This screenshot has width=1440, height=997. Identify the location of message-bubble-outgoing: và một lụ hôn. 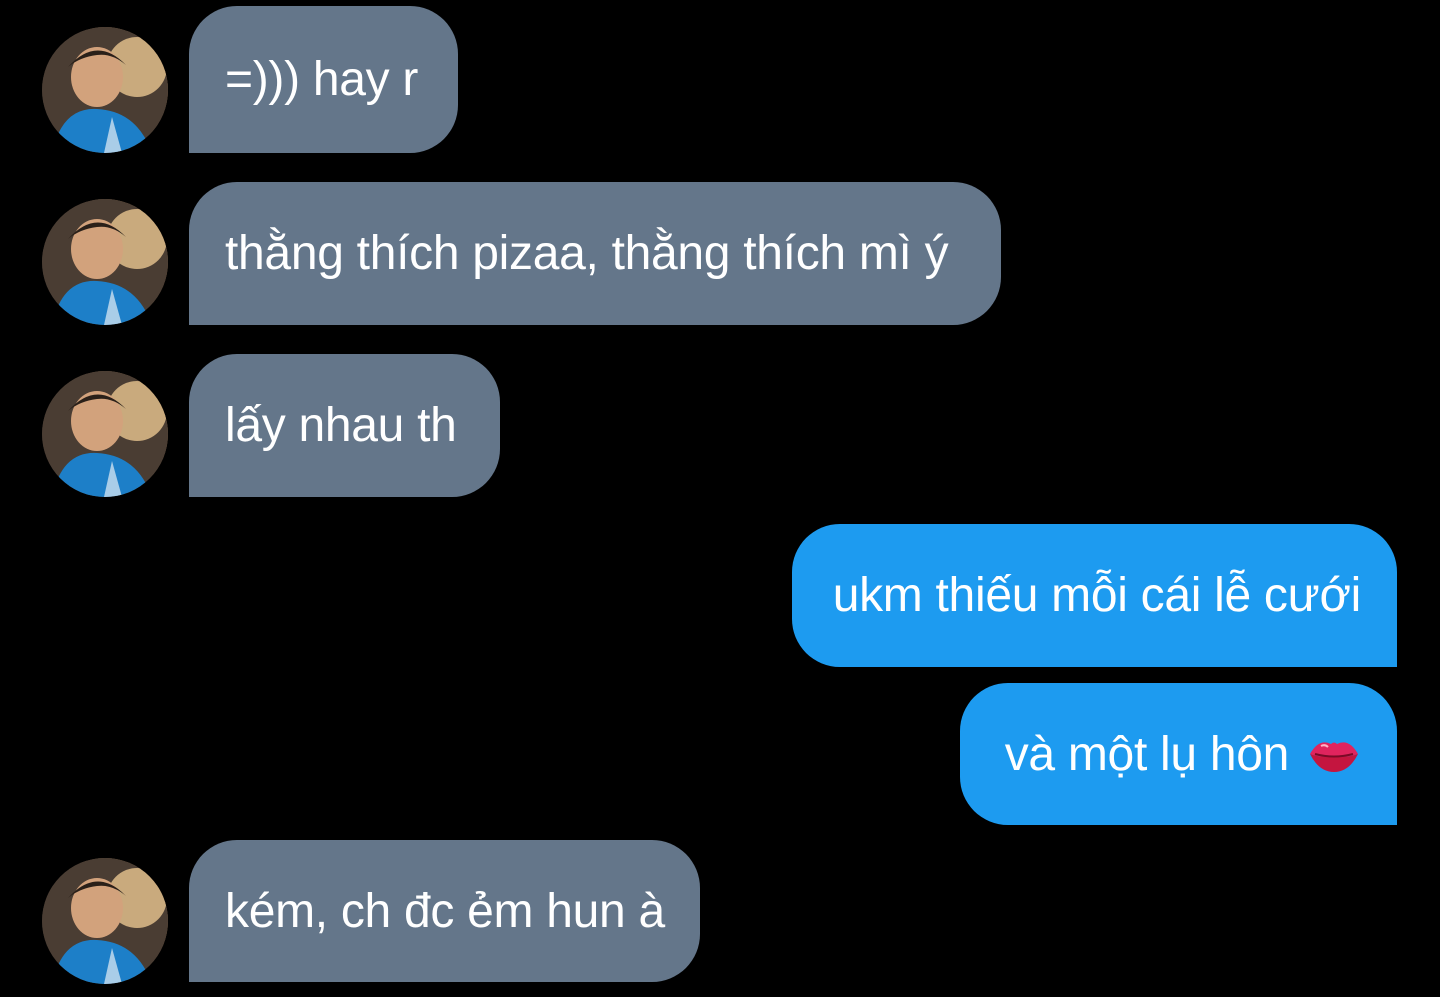
(1178, 754).